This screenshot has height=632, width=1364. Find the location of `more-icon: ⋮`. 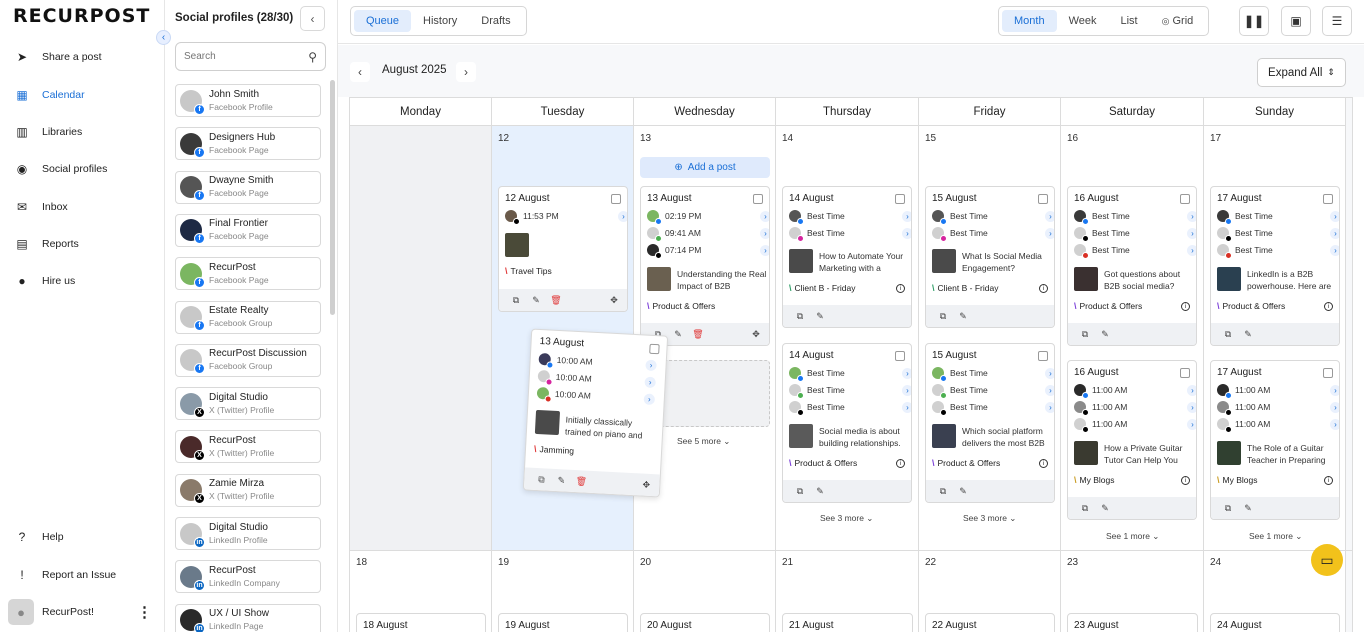

more-icon: ⋮ is located at coordinates (144, 612).